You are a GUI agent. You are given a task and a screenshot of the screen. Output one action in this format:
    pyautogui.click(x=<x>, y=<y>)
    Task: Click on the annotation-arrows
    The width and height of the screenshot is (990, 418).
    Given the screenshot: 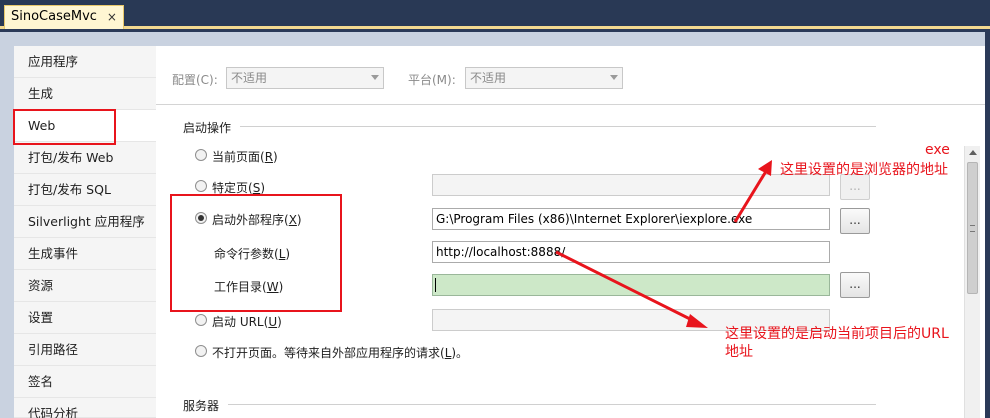 What is the action you would take?
    pyautogui.click(x=663, y=244)
    